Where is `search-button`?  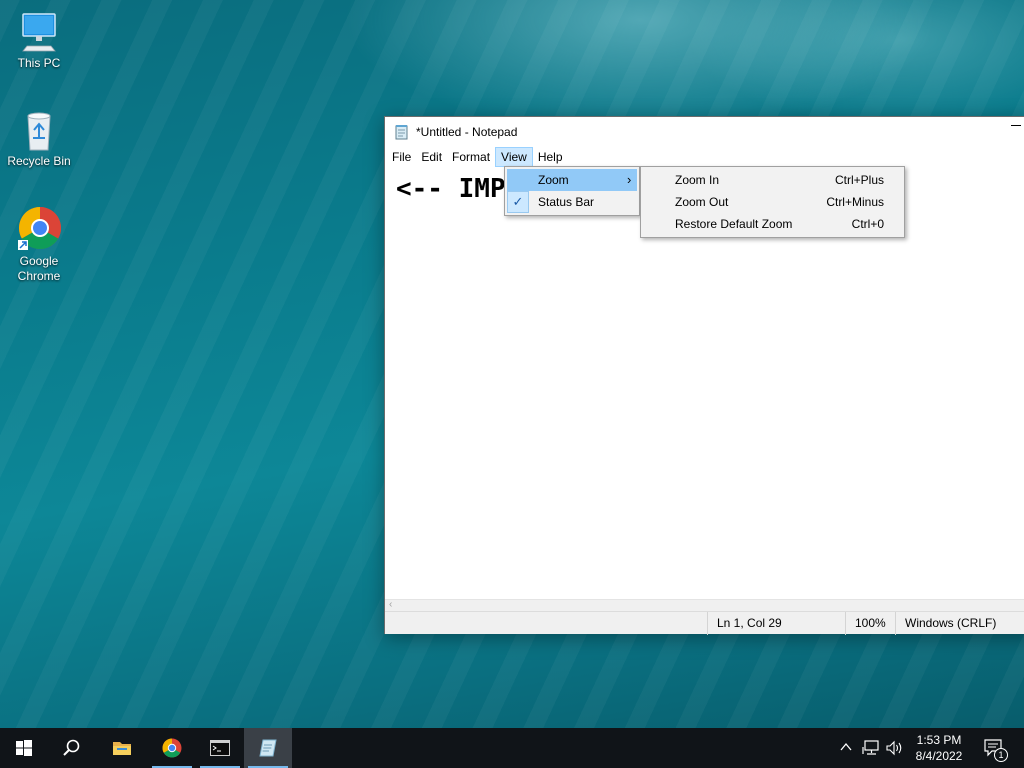
search-button is located at coordinates (72, 748).